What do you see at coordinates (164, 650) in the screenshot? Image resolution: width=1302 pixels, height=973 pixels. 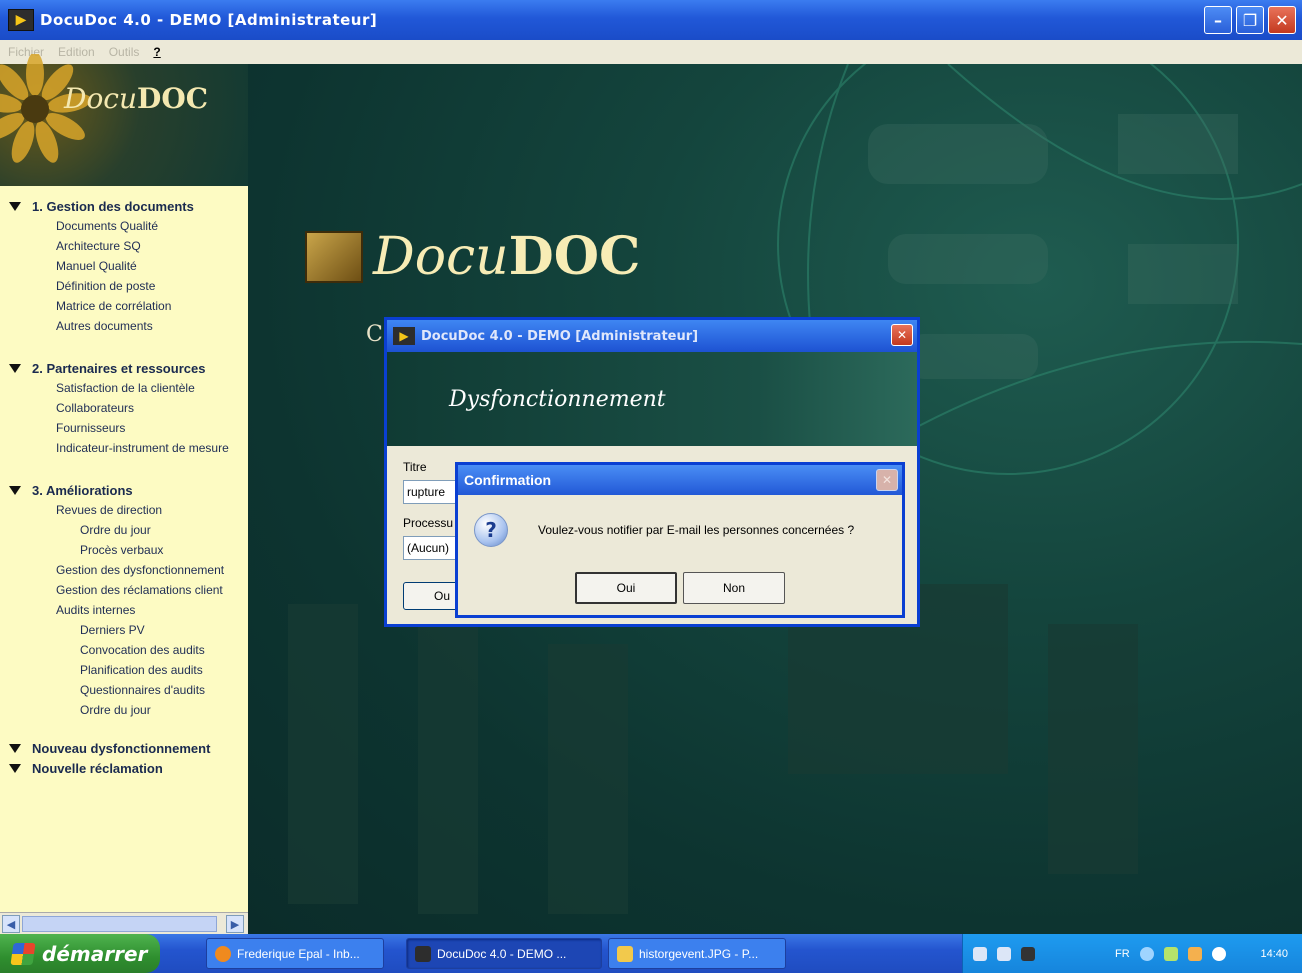 I see `nav-item-convocation-audits: Convocation des audits` at bounding box center [164, 650].